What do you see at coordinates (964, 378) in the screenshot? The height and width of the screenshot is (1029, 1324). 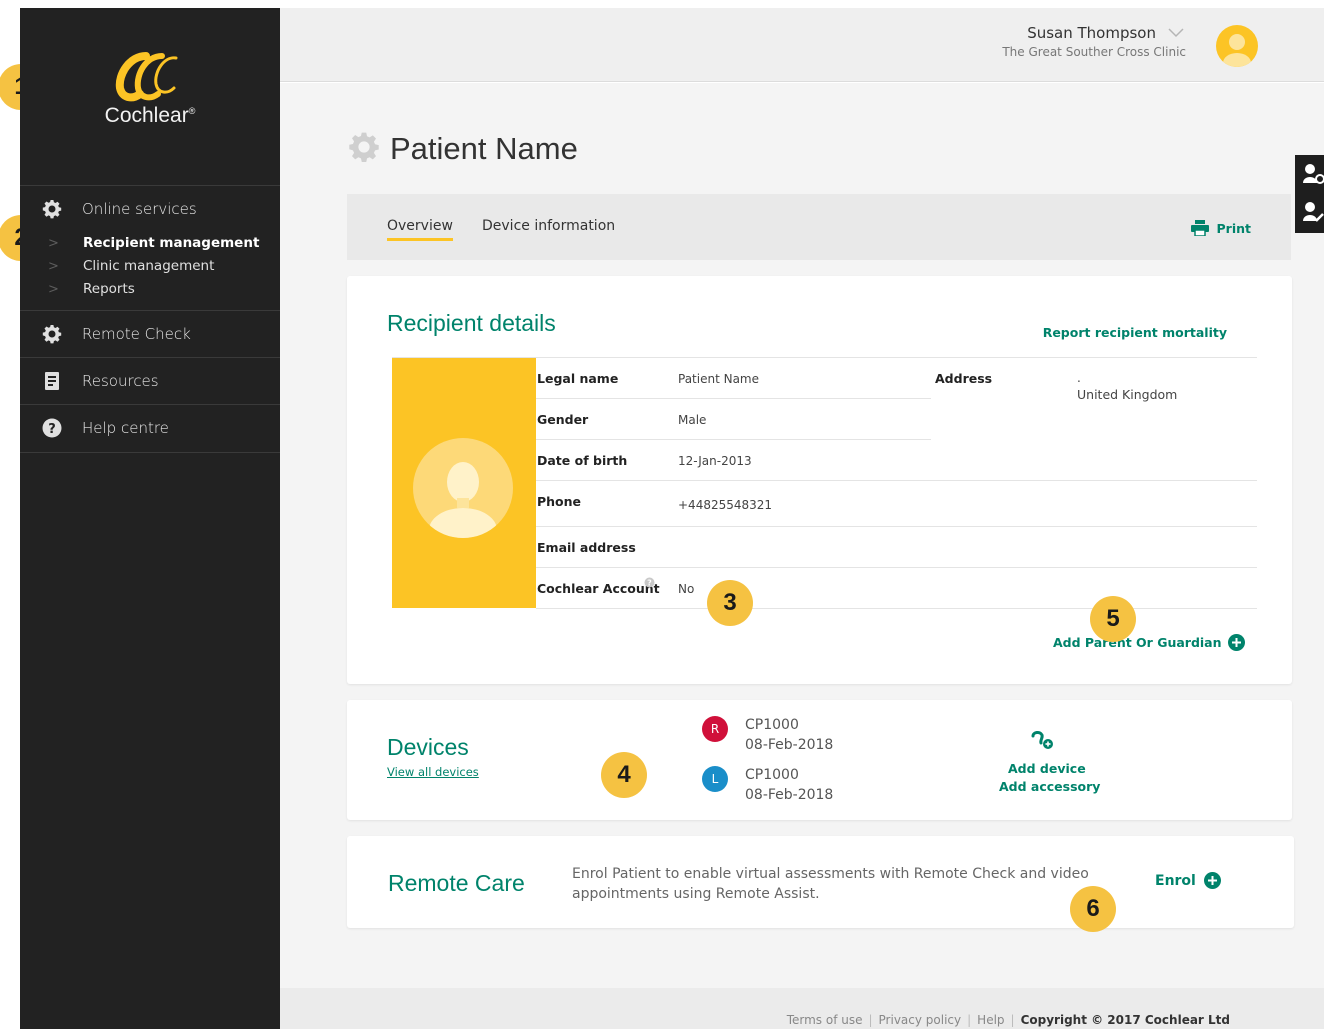 I see `address-label: Address` at bounding box center [964, 378].